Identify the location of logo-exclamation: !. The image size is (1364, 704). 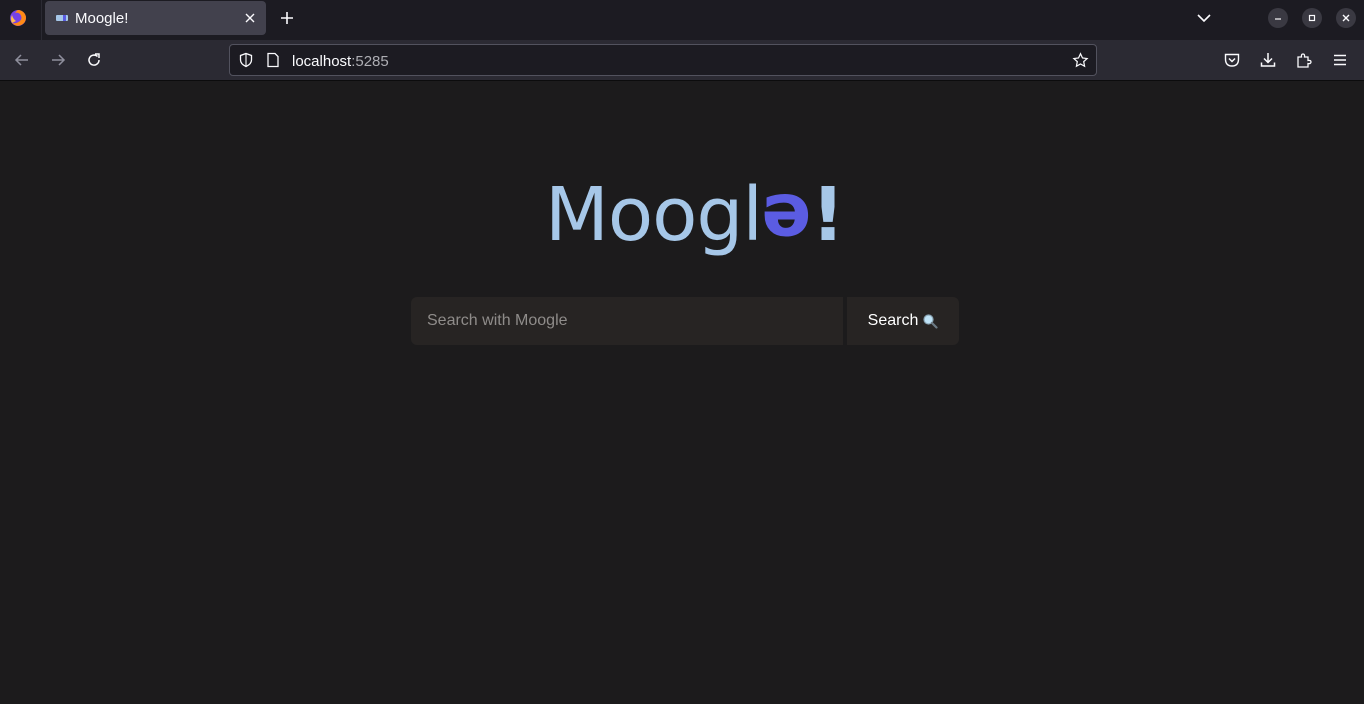
(828, 215).